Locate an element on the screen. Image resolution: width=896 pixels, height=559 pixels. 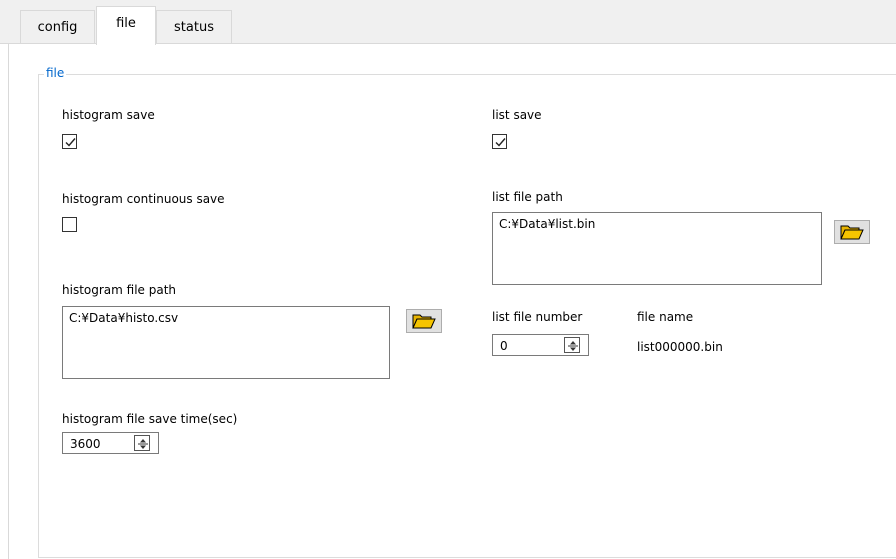
list-save-label: list save is located at coordinates (517, 115).